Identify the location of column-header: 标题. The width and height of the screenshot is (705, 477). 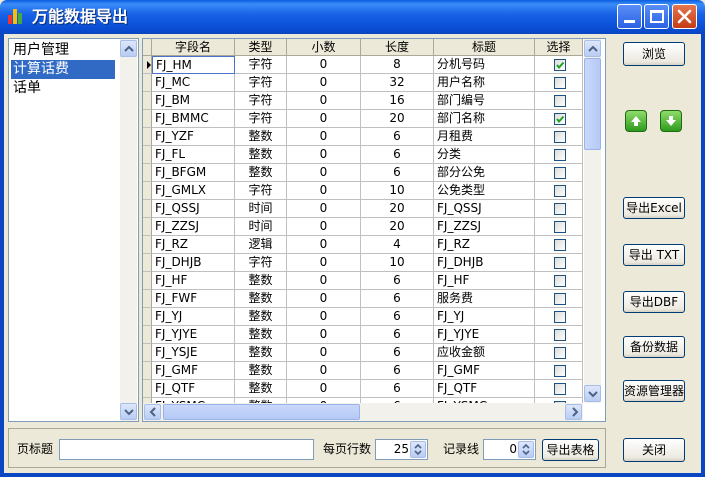
(484, 47).